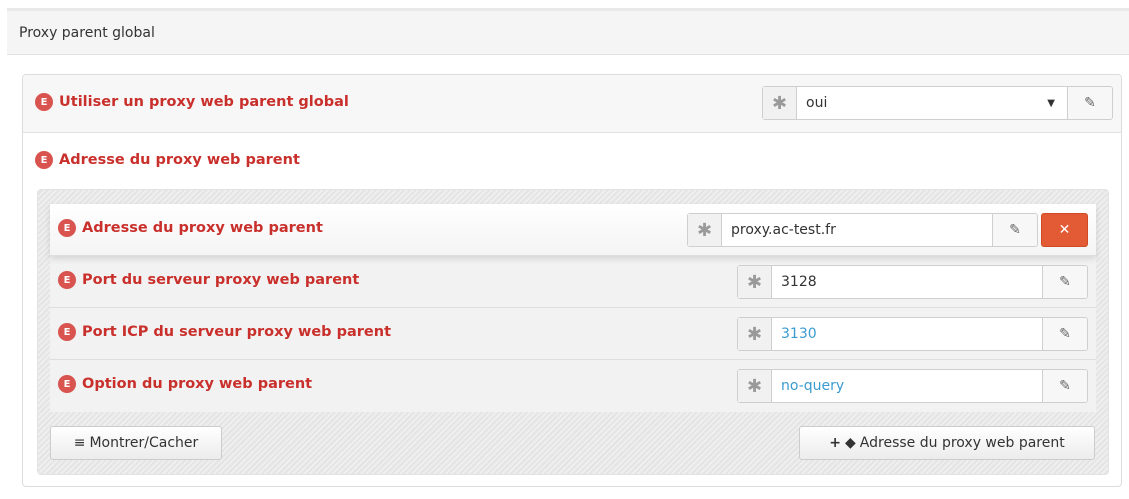 The height and width of the screenshot is (499, 1129). Describe the element at coordinates (179, 160) in the screenshot. I see `proxy-address-group-label-text: Adresse du proxy web parent` at that location.